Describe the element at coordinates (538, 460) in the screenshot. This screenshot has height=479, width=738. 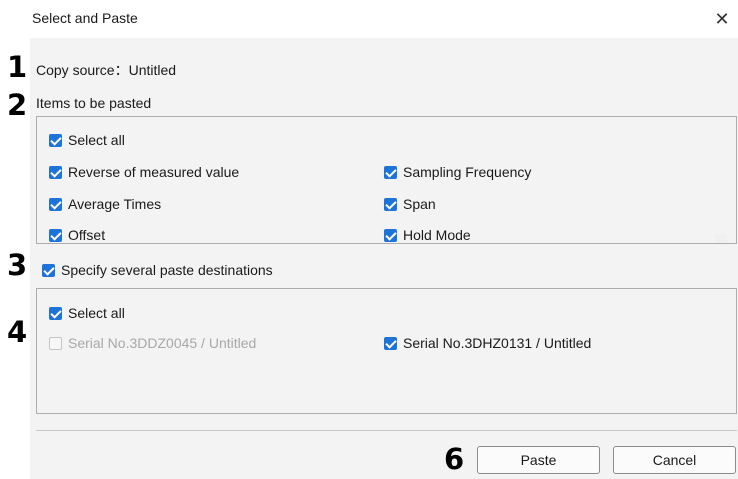
I see `paste-button: Paste` at that location.